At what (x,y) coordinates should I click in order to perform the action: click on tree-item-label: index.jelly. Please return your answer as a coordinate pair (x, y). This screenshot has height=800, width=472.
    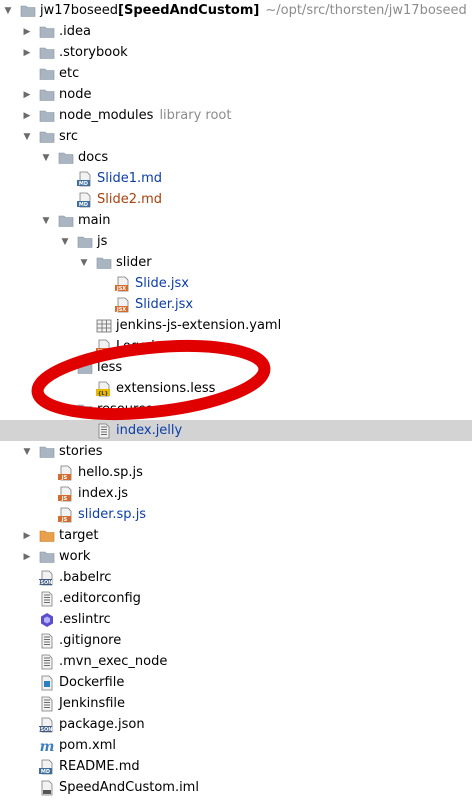
    Looking at the image, I should click on (149, 430).